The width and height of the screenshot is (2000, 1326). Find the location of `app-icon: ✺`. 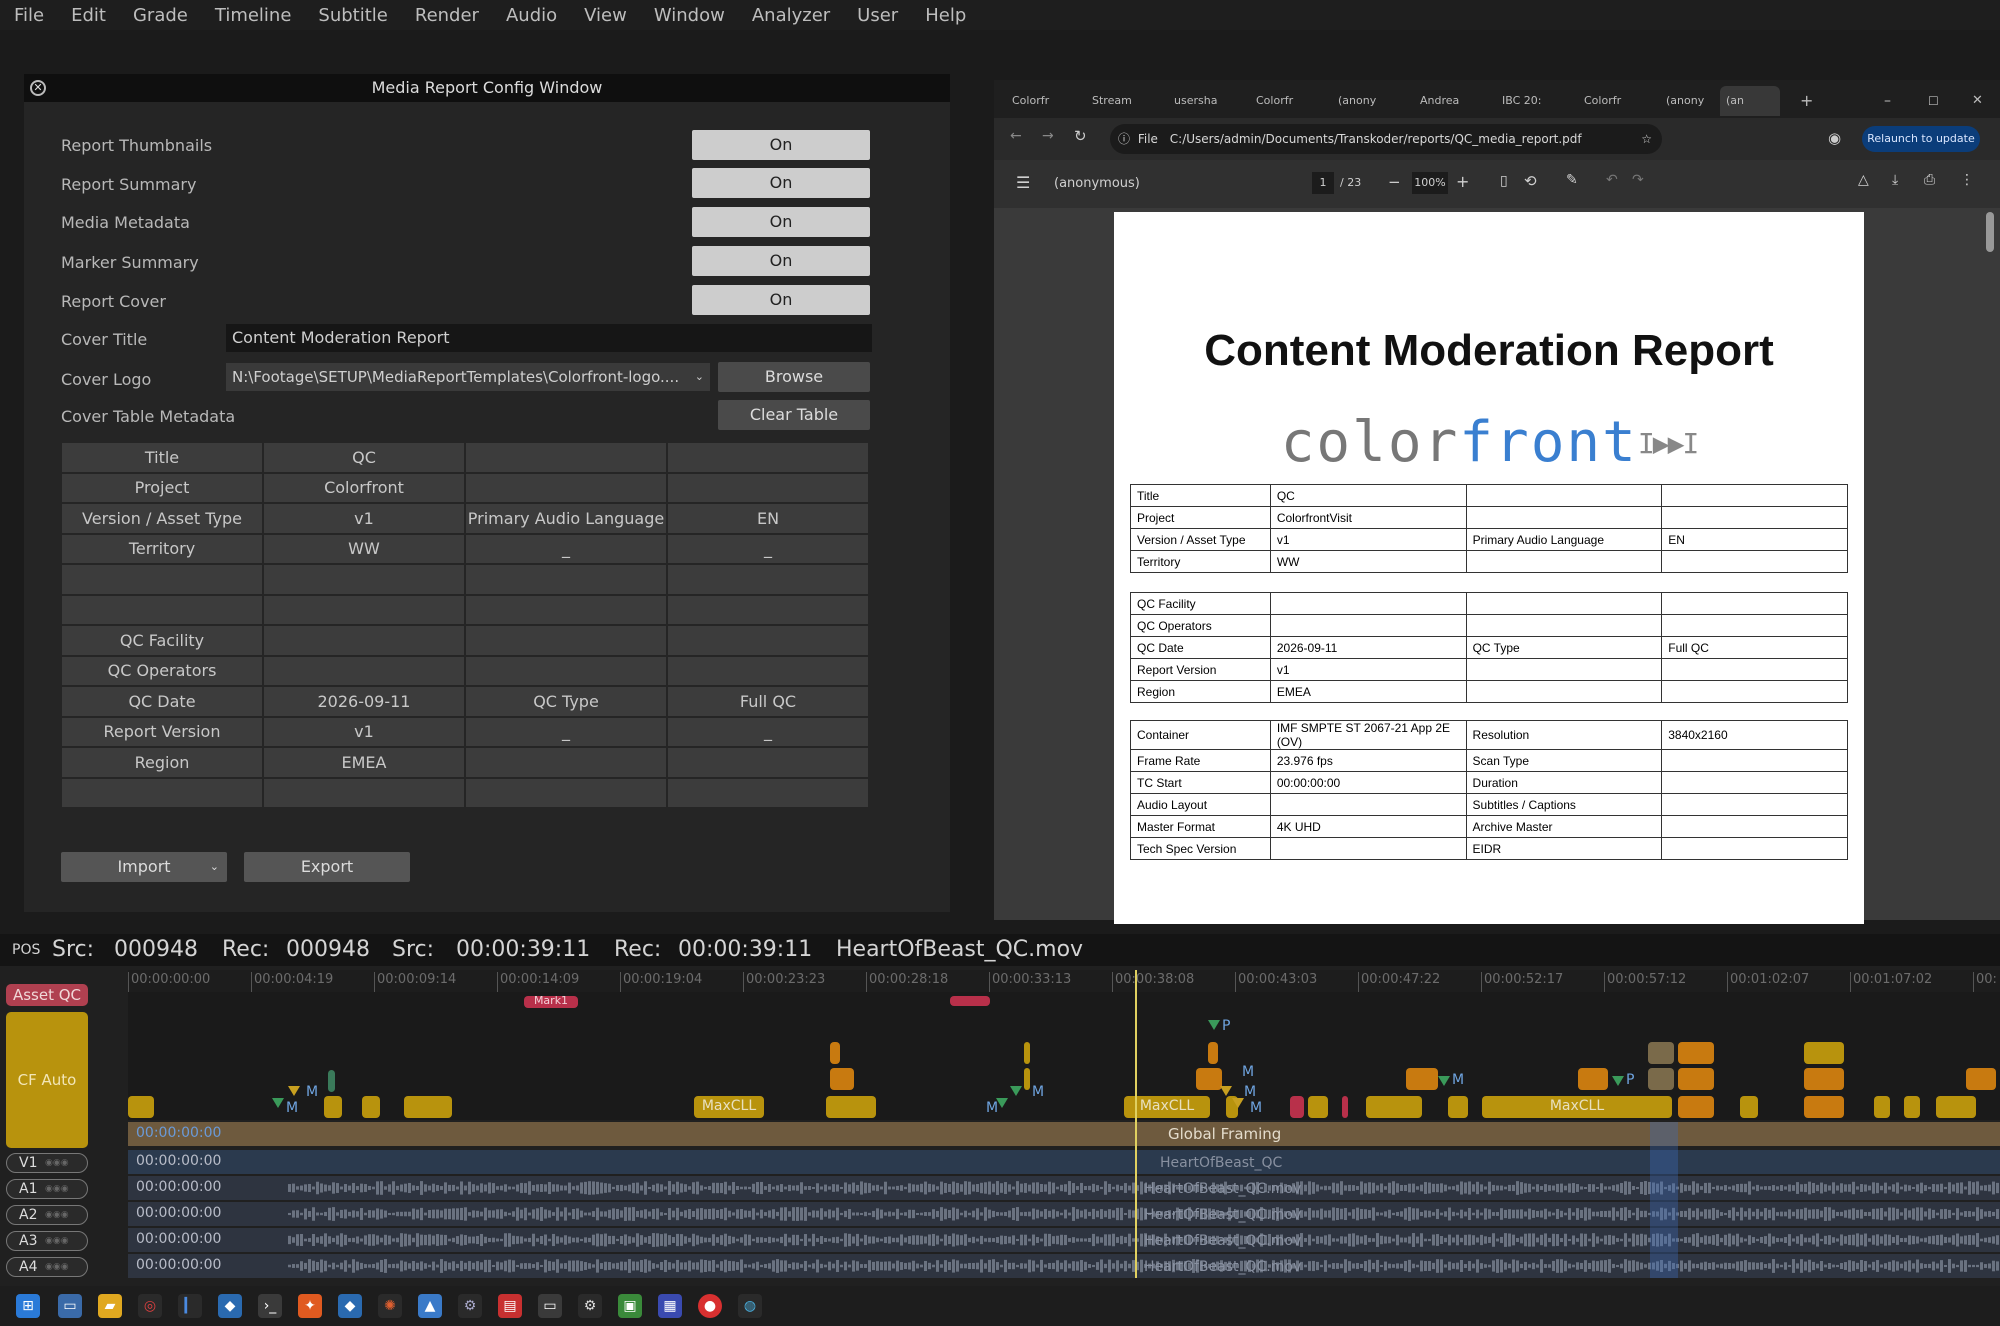

app-icon: ✺ is located at coordinates (390, 1306).